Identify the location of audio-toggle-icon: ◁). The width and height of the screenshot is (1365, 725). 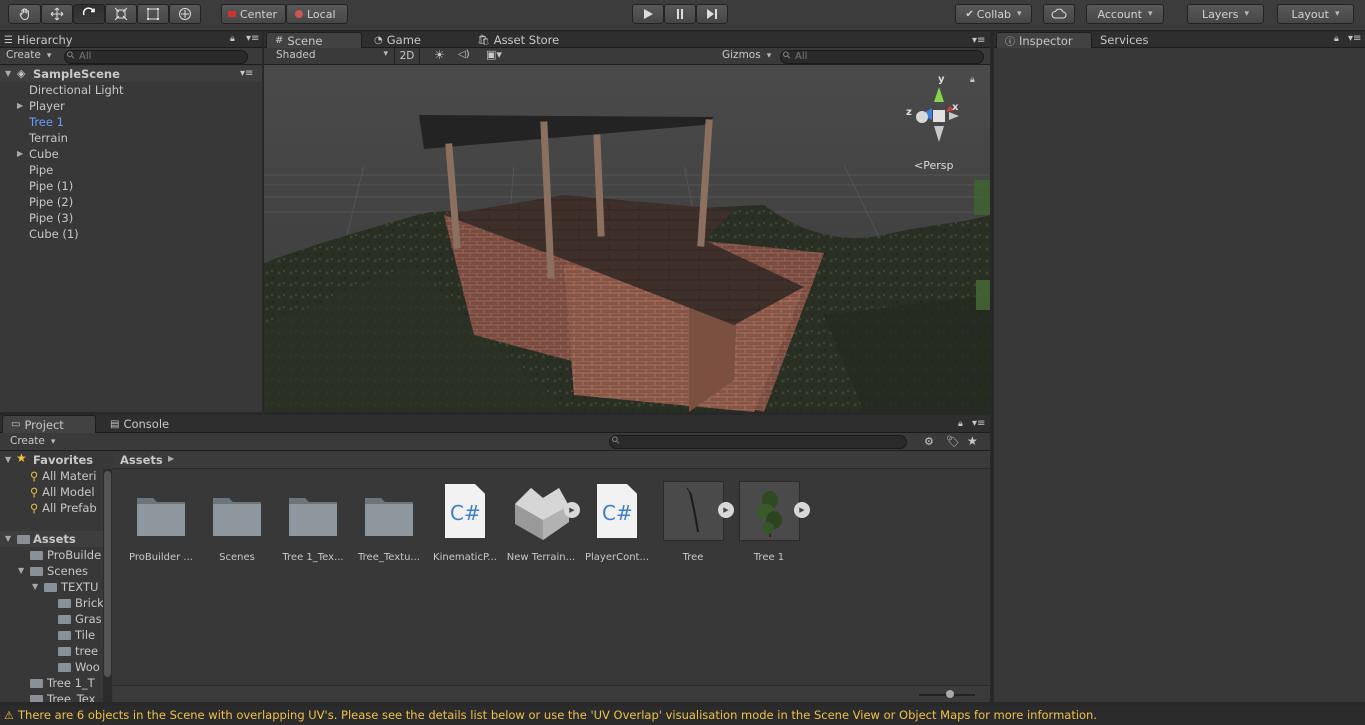
(464, 54).